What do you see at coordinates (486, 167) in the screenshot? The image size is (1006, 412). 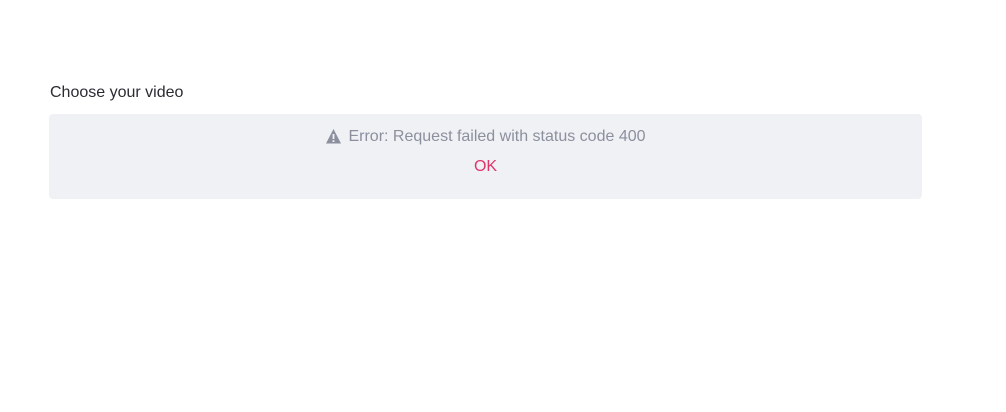 I see `ok-button: OK` at bounding box center [486, 167].